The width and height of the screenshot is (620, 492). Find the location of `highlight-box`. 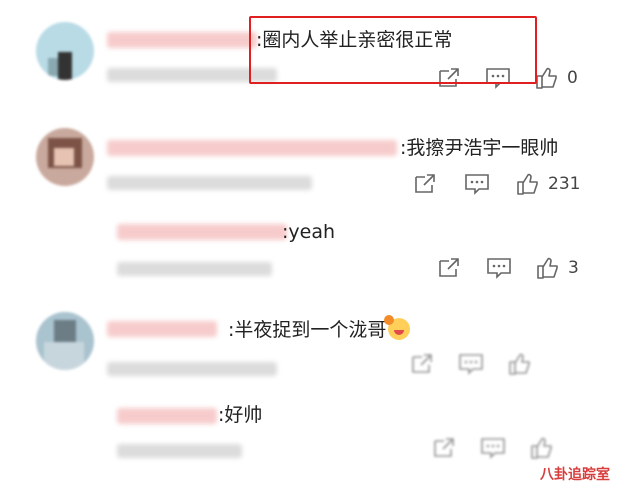

highlight-box is located at coordinates (393, 50).